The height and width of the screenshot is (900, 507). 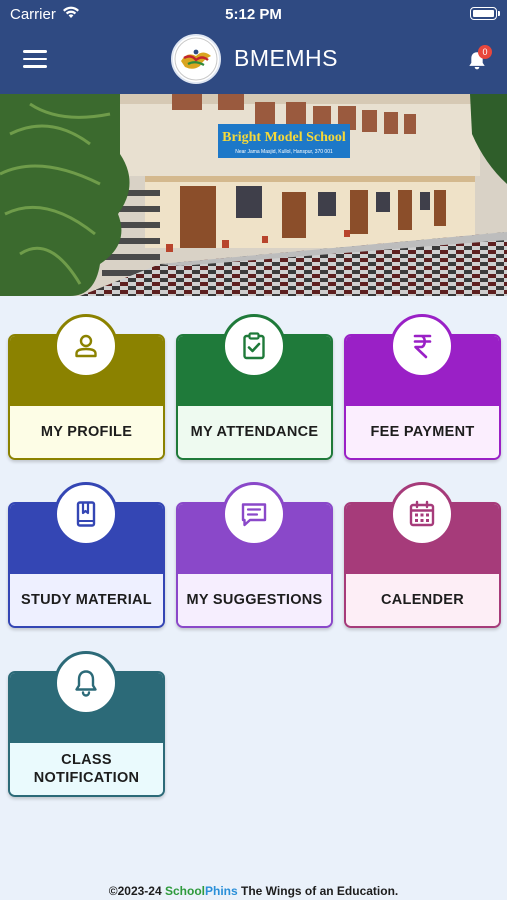 What do you see at coordinates (485, 52) in the screenshot?
I see `notification-badge: 0` at bounding box center [485, 52].